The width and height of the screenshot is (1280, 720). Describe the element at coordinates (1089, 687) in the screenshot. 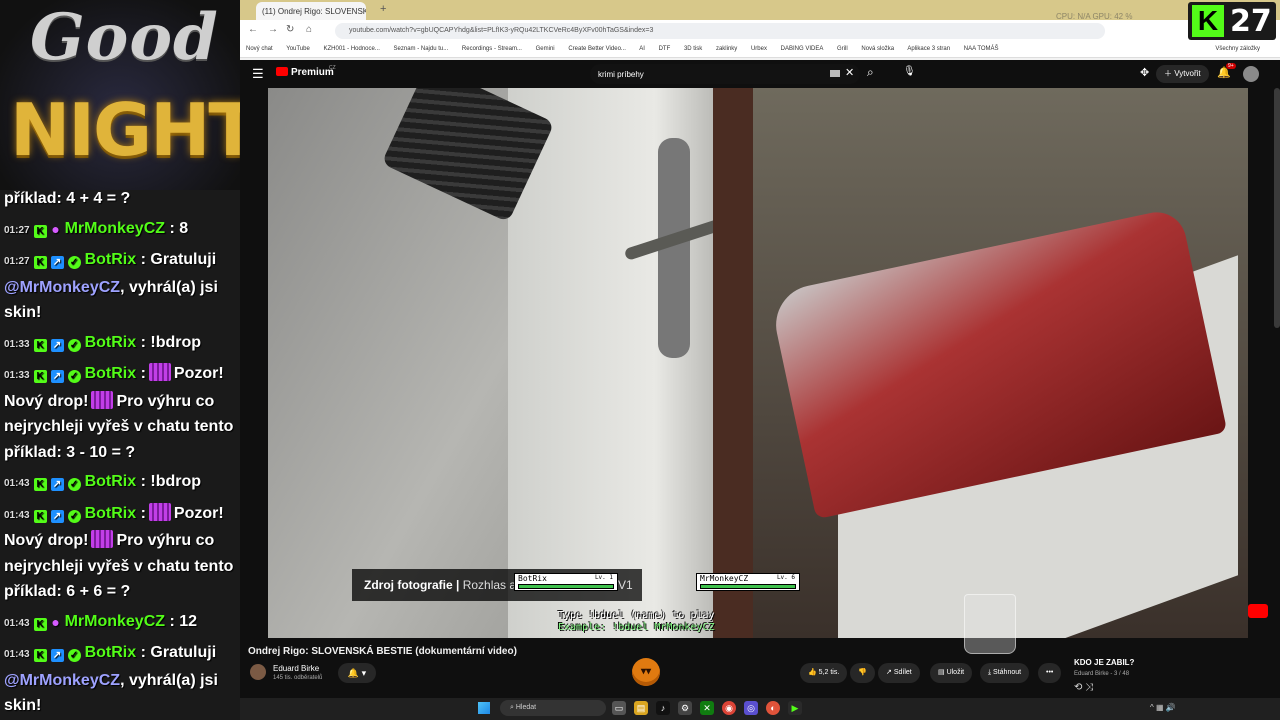

I see `shuffle-icon: ⤨` at that location.